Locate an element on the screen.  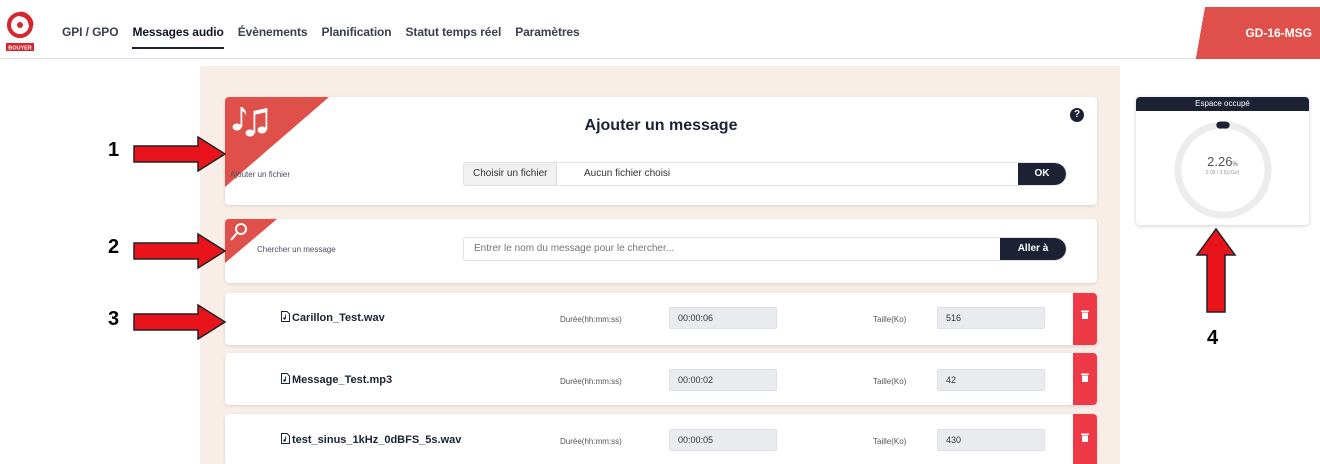
bouyer-logo: BOUYER is located at coordinates (20, 31).